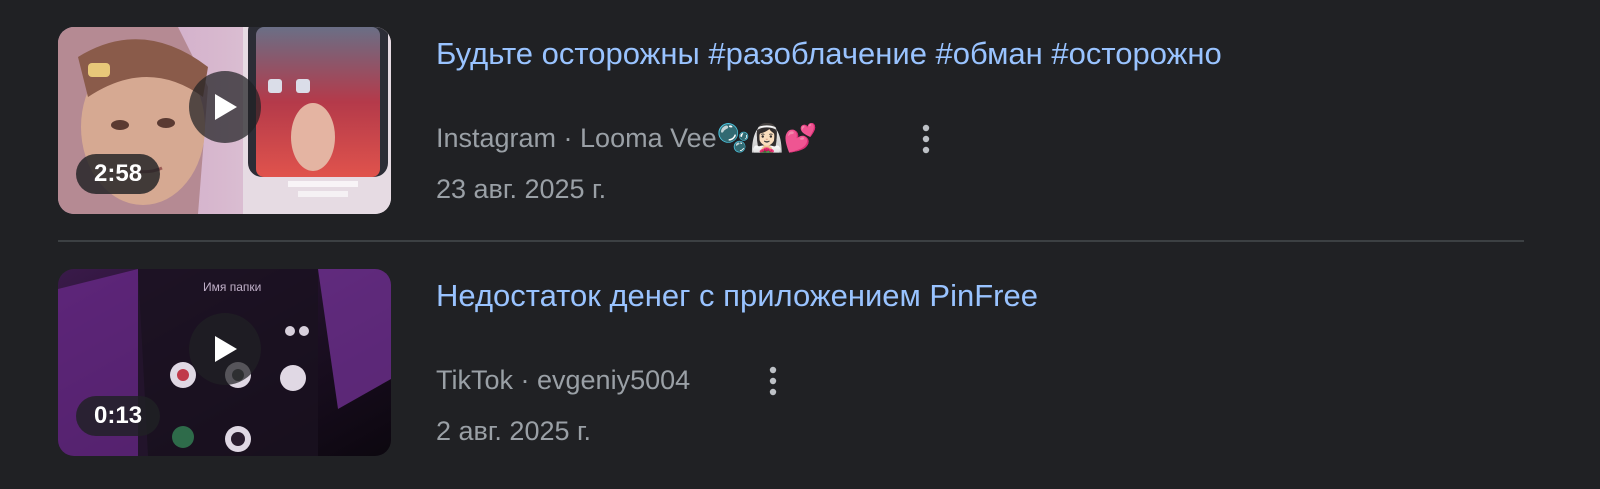  What do you see at coordinates (627, 138) in the screenshot?
I see `video-source: Instagram · Looma Vee🫧👰🏻‍♀️💕` at bounding box center [627, 138].